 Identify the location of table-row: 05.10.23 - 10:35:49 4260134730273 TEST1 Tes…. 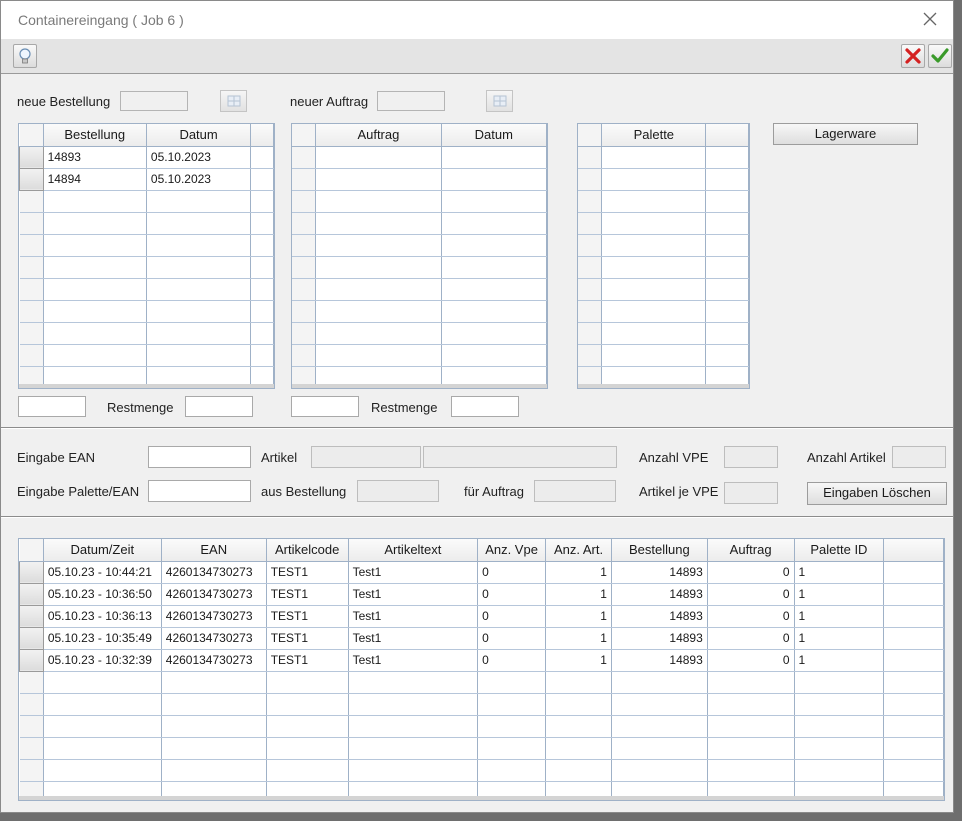
(481, 638).